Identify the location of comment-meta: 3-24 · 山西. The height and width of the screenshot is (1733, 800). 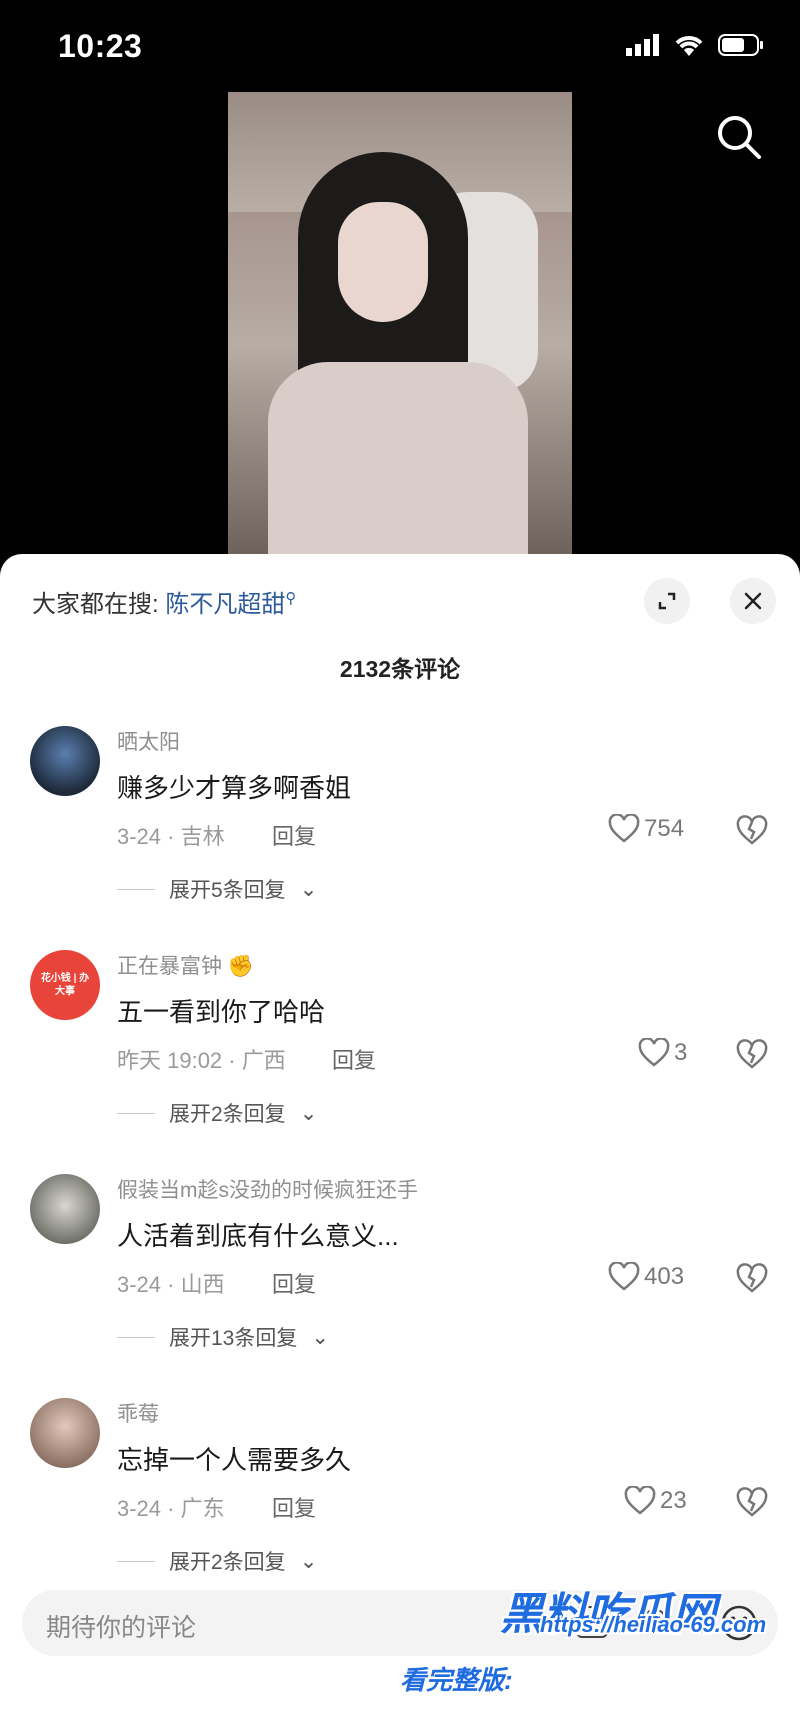
(171, 1284).